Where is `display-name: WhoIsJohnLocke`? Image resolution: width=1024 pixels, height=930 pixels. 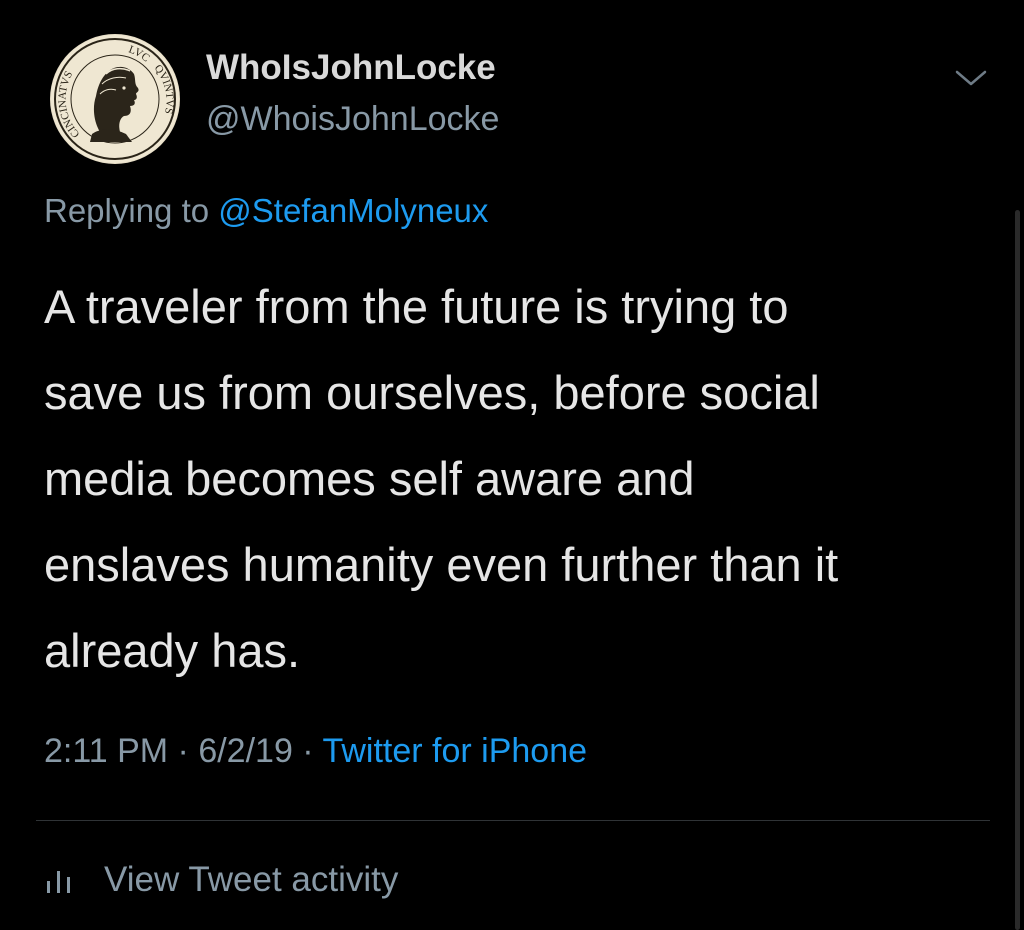
display-name: WhoIsJohnLocke is located at coordinates (351, 68).